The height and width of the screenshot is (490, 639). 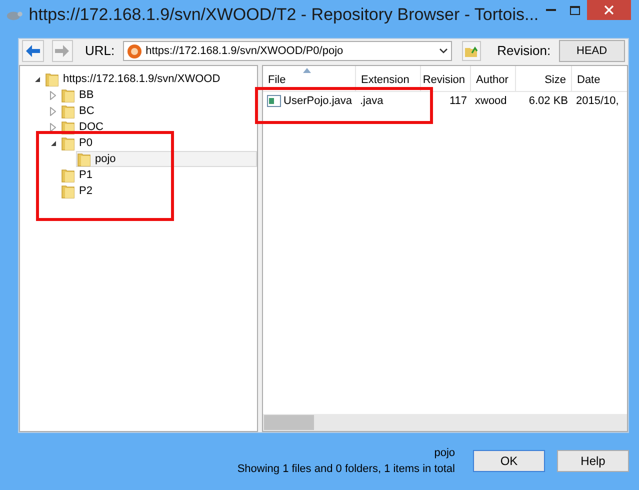 What do you see at coordinates (289, 422) in the screenshot?
I see `scrollbar-thumb` at bounding box center [289, 422].